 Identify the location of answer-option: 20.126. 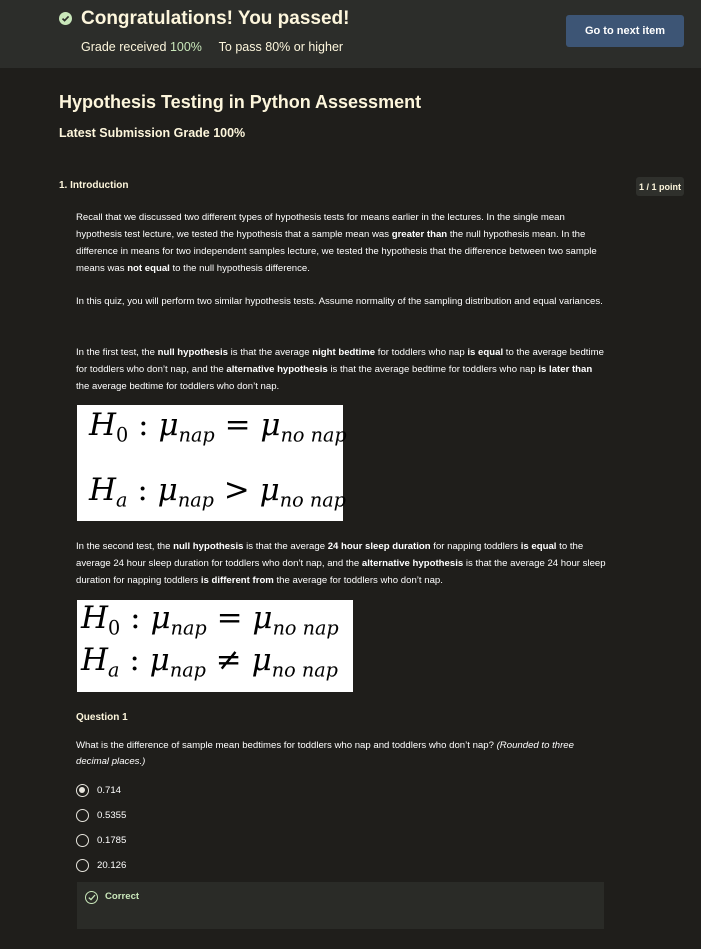
(101, 865).